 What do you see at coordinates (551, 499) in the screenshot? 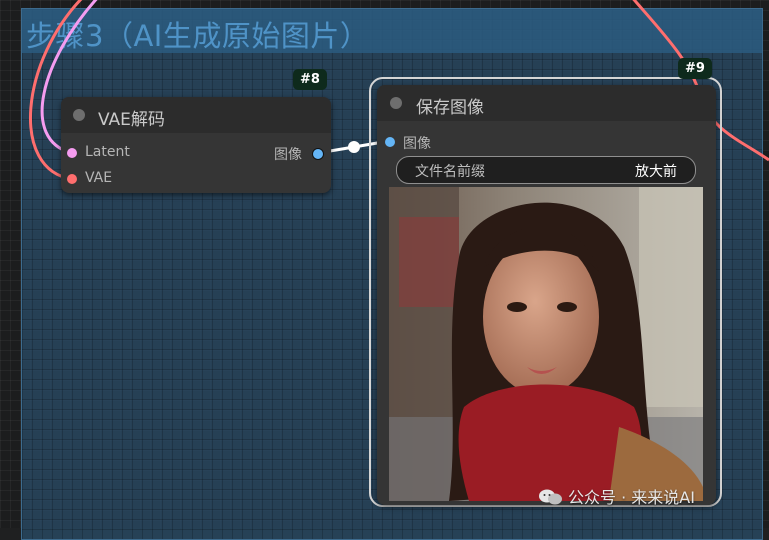
I see `wechat-icon` at bounding box center [551, 499].